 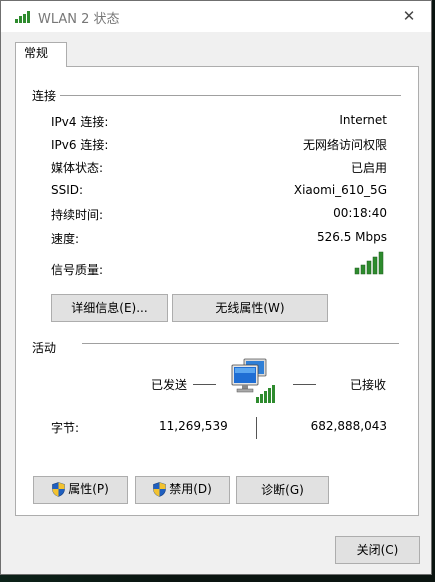 I want to click on disable-label: 禁用(D), so click(x=190, y=489).